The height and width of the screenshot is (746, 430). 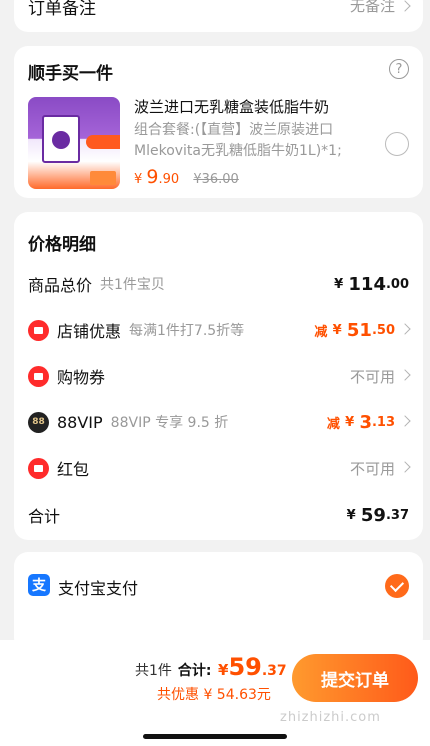 I want to click on addon-product-title: 波兰进口无乳糖盒装低脂牛奶, so click(x=231, y=106).